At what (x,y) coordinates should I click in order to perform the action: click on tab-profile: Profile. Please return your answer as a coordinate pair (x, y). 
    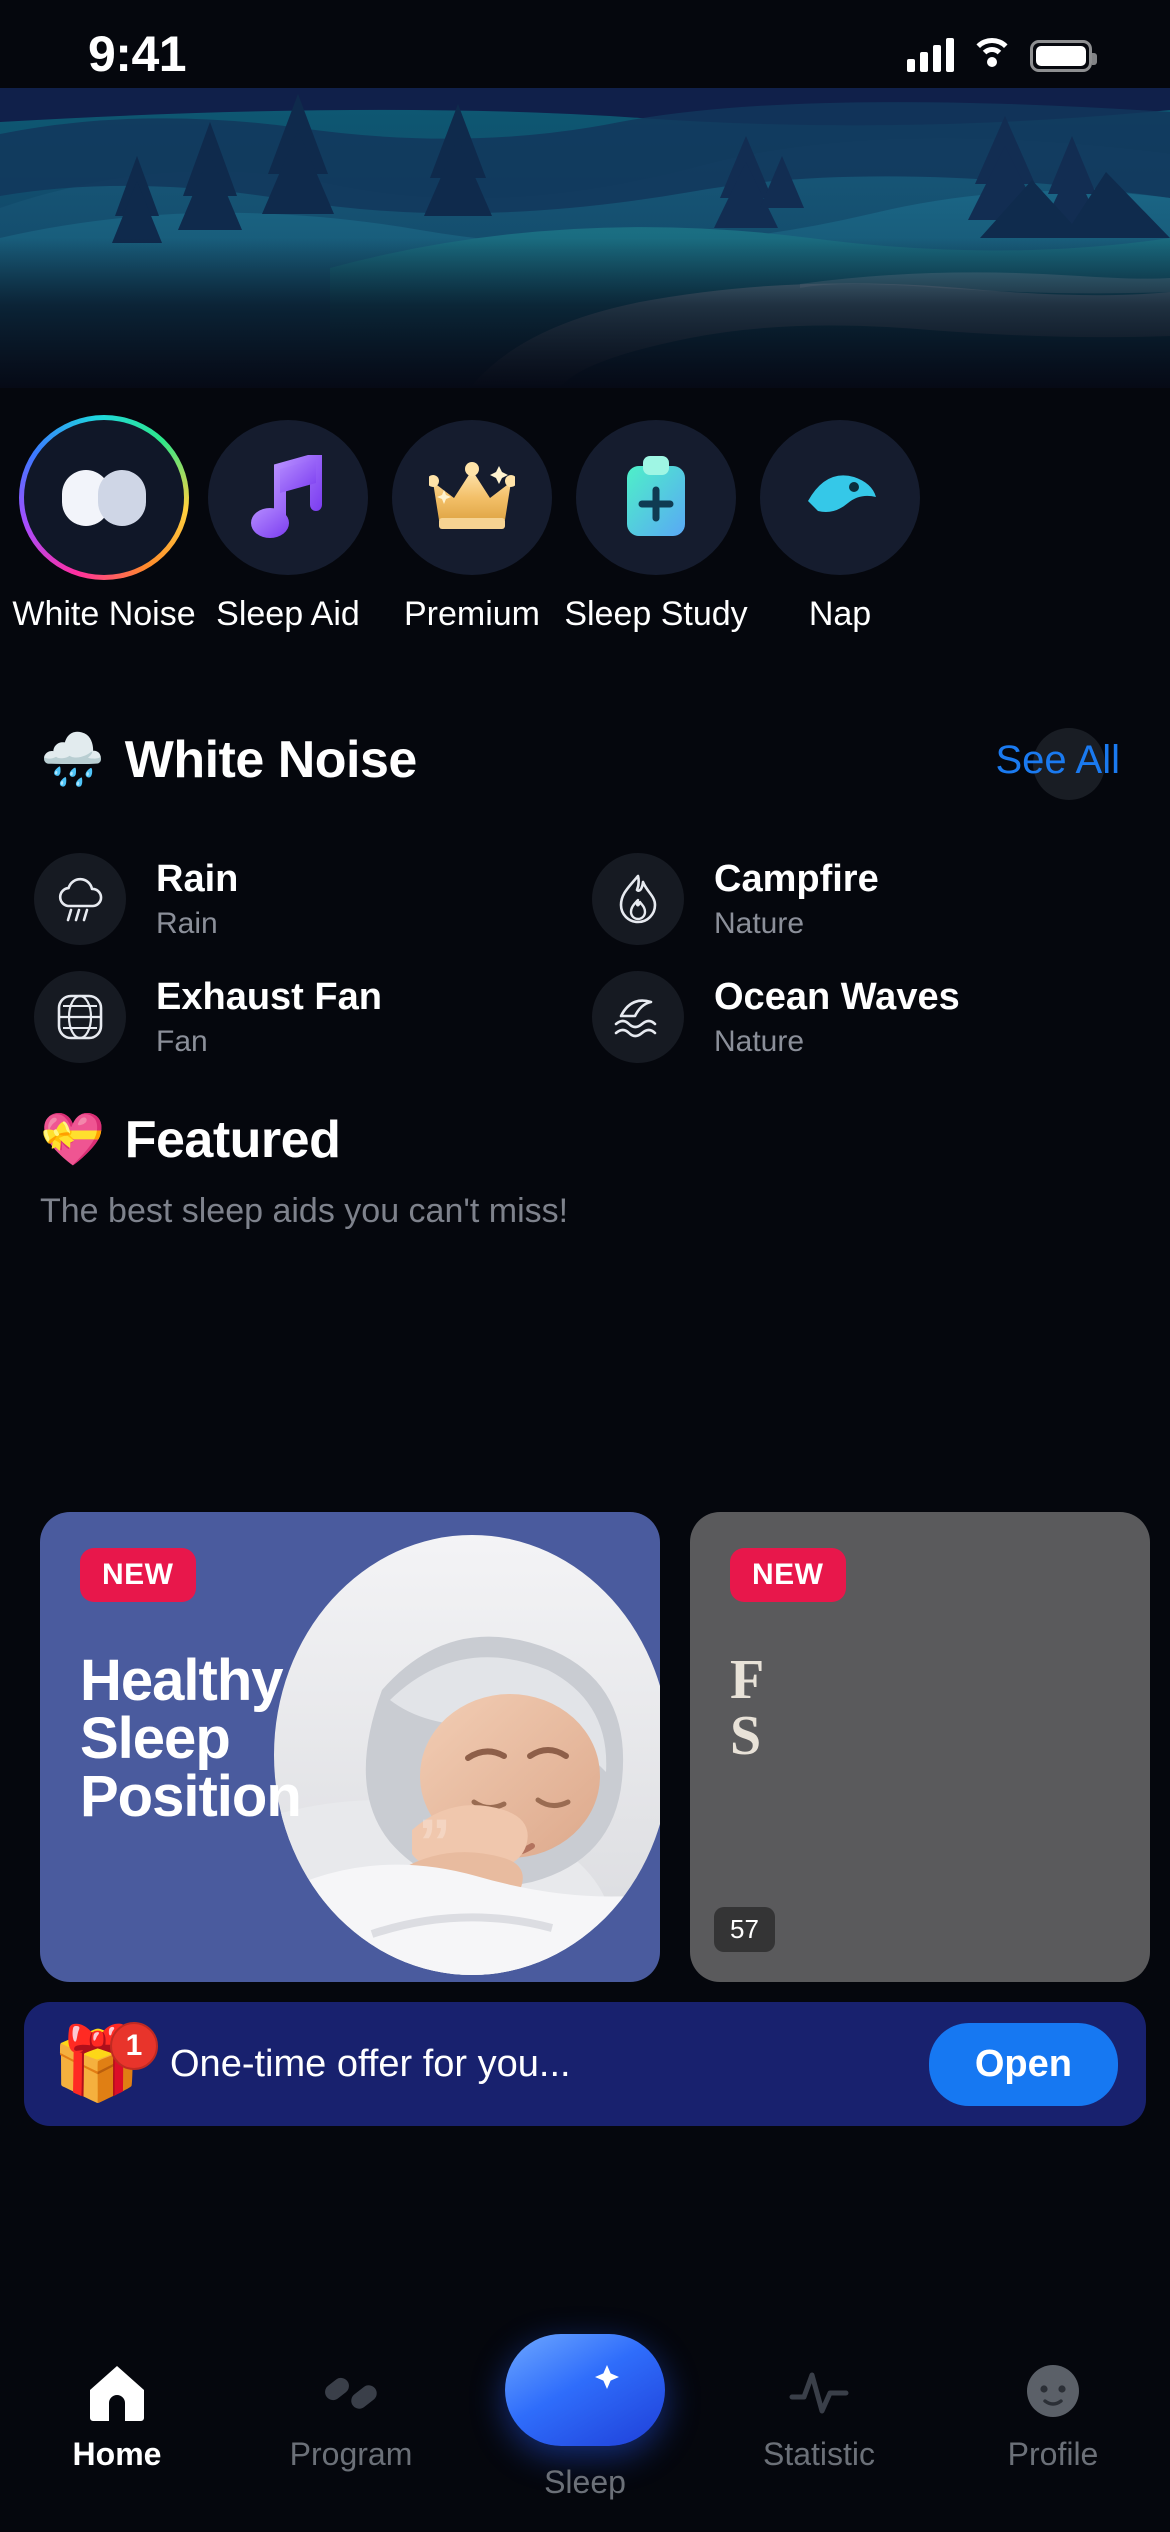
    Looking at the image, I should click on (1053, 2402).